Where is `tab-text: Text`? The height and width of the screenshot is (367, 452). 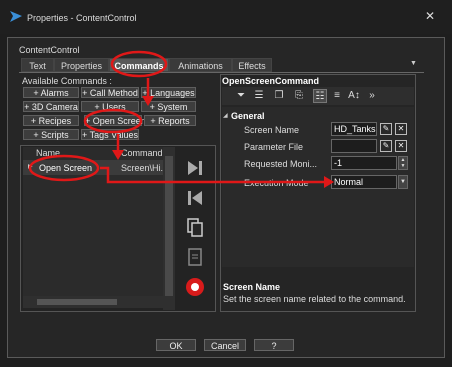
tab-text: Text is located at coordinates (37, 65).